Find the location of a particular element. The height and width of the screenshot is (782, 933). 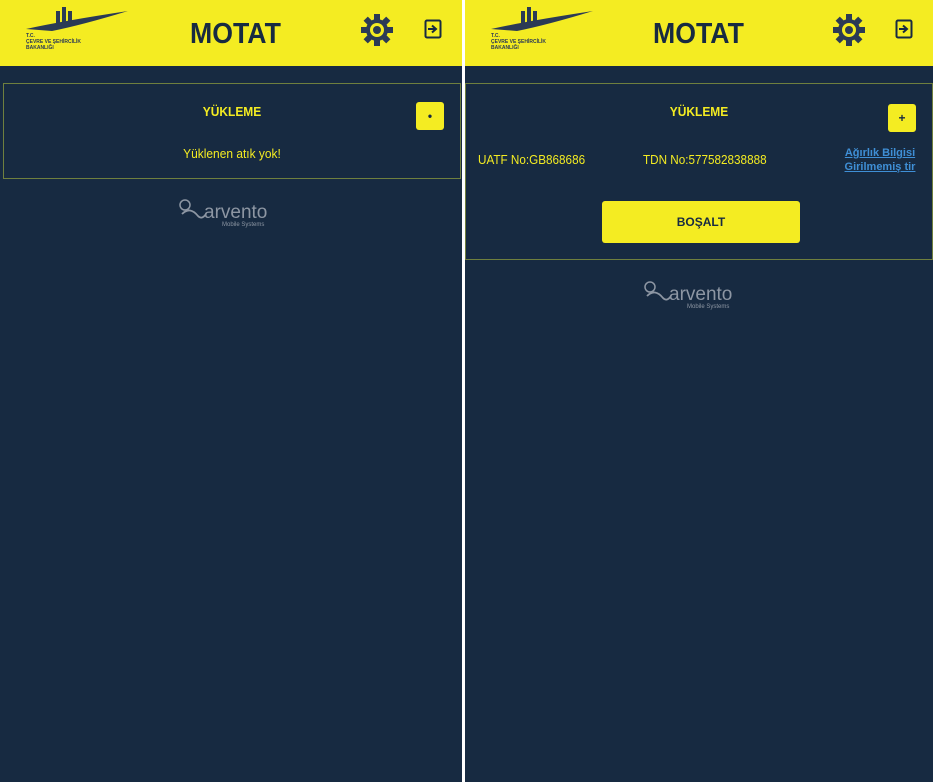

weight-info-link: Ağırlık Bilgisi Girilmemiş tir is located at coordinates (880, 160).